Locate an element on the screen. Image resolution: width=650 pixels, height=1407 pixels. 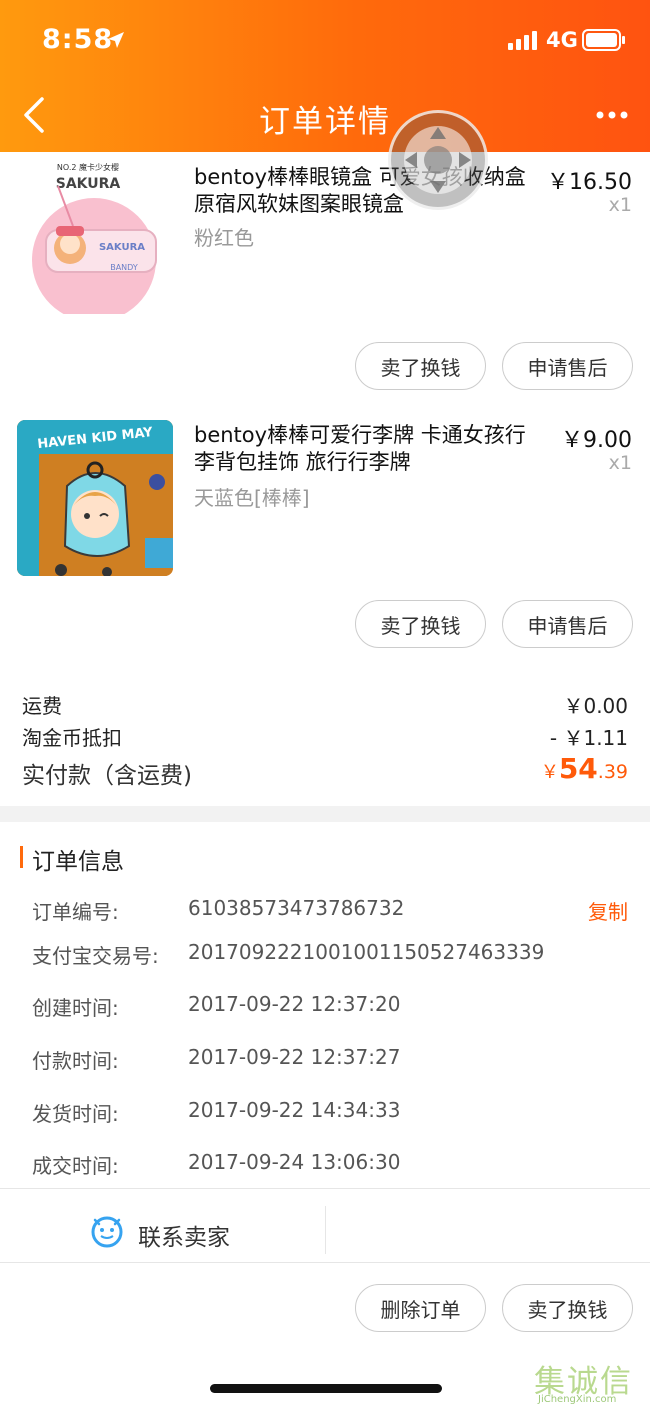
contact-seller-label: 联系卖家 is located at coordinates (184, 1238).